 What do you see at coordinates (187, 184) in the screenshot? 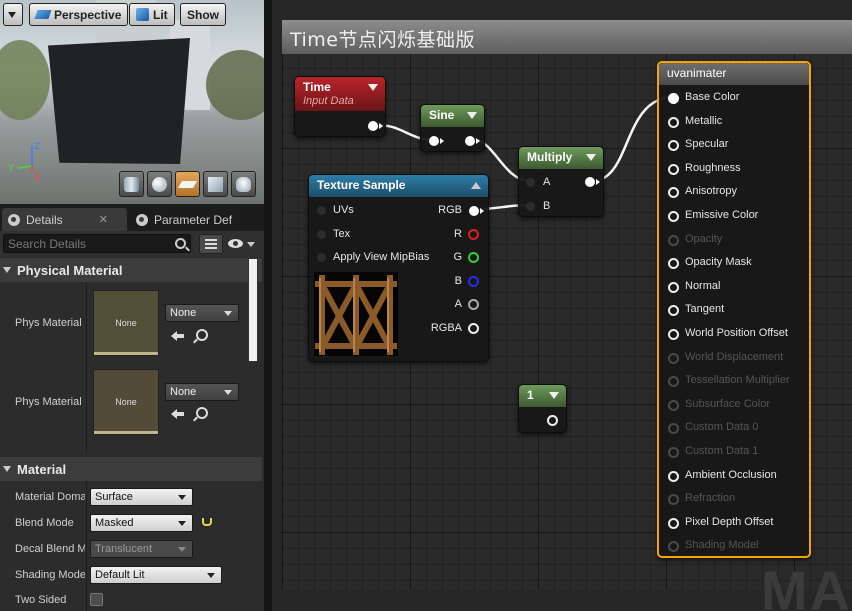
I see `preview-plane-button` at bounding box center [187, 184].